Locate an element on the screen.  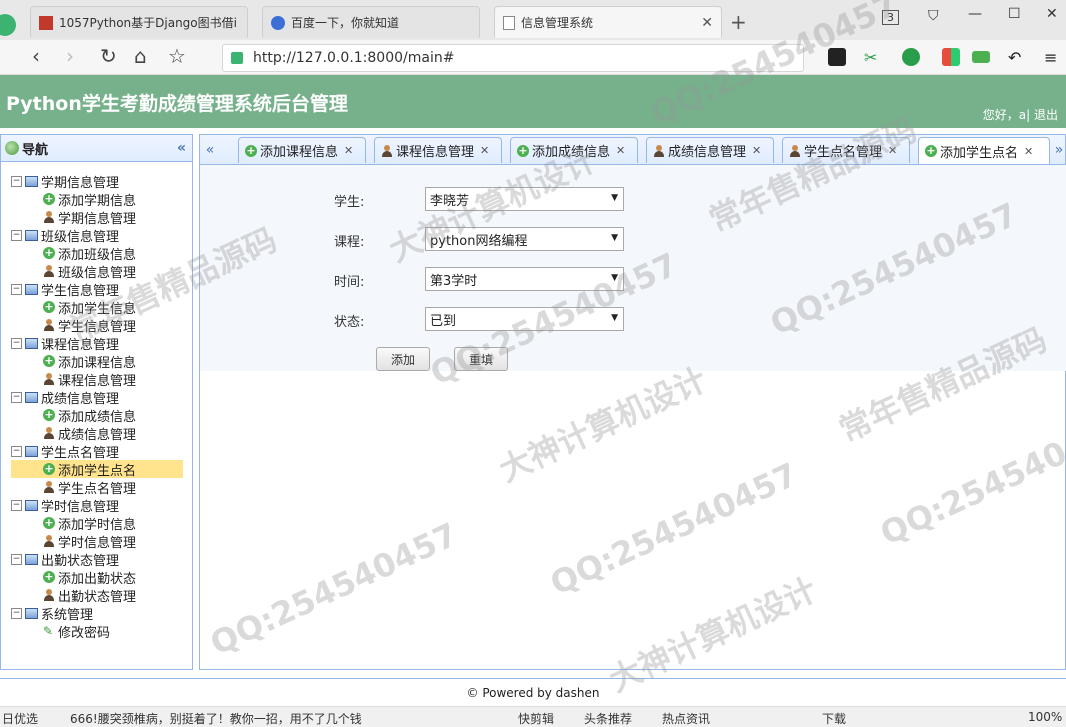
nav-title: 导航 is located at coordinates (35, 150).